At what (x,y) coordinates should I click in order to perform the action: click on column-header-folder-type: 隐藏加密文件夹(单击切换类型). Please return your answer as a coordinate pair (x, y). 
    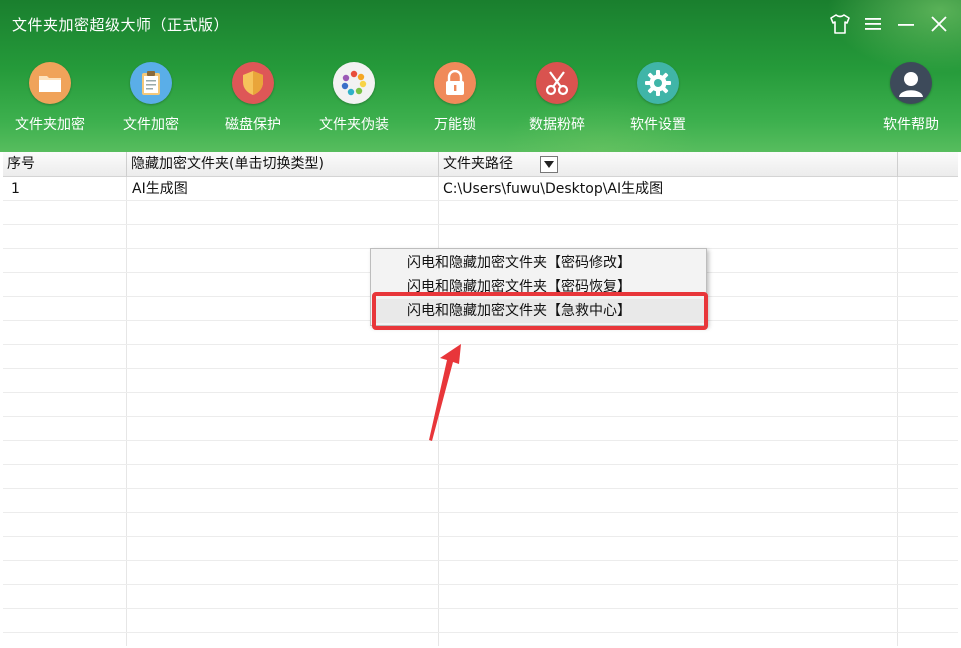
    Looking at the image, I should click on (342, 164).